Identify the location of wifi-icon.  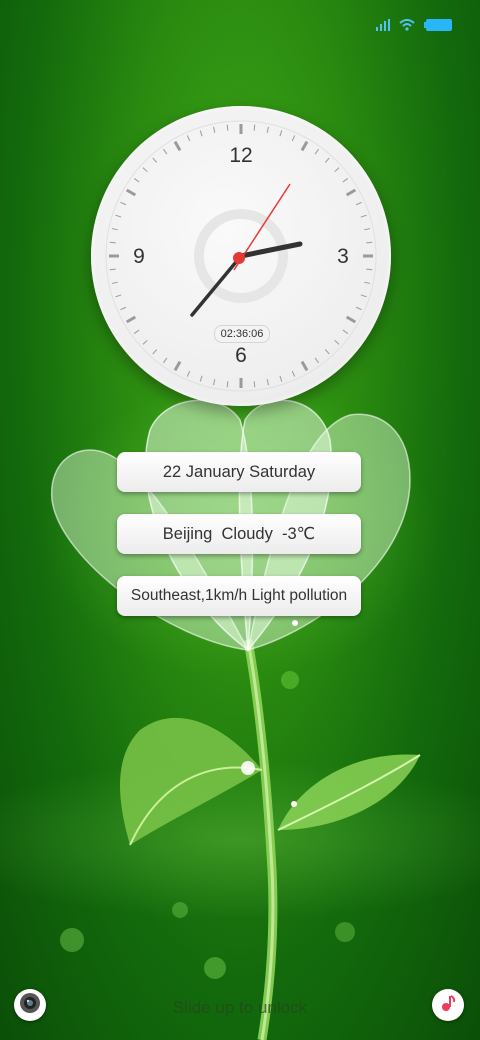
(407, 27).